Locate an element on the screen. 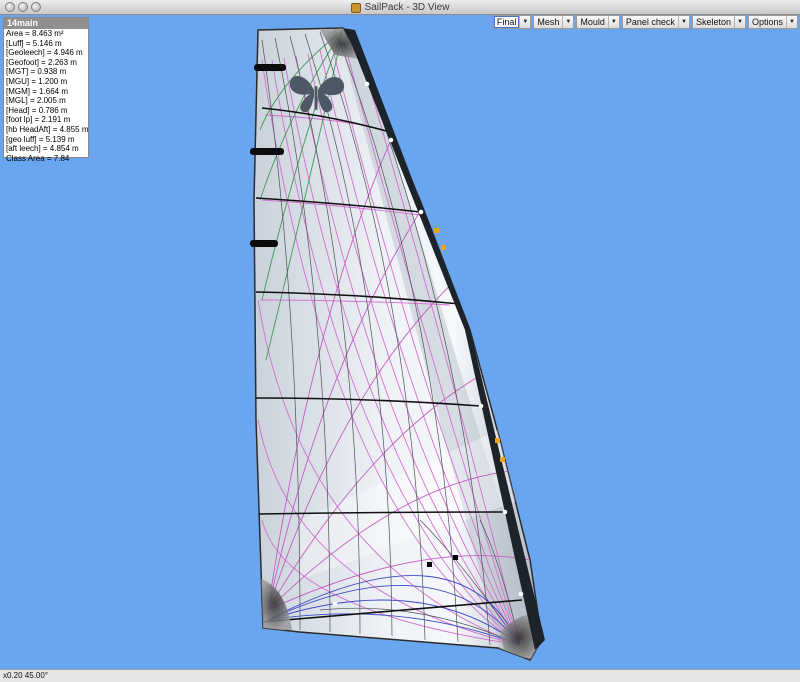  toolbar-button-mould: Mould is located at coordinates (592, 22).